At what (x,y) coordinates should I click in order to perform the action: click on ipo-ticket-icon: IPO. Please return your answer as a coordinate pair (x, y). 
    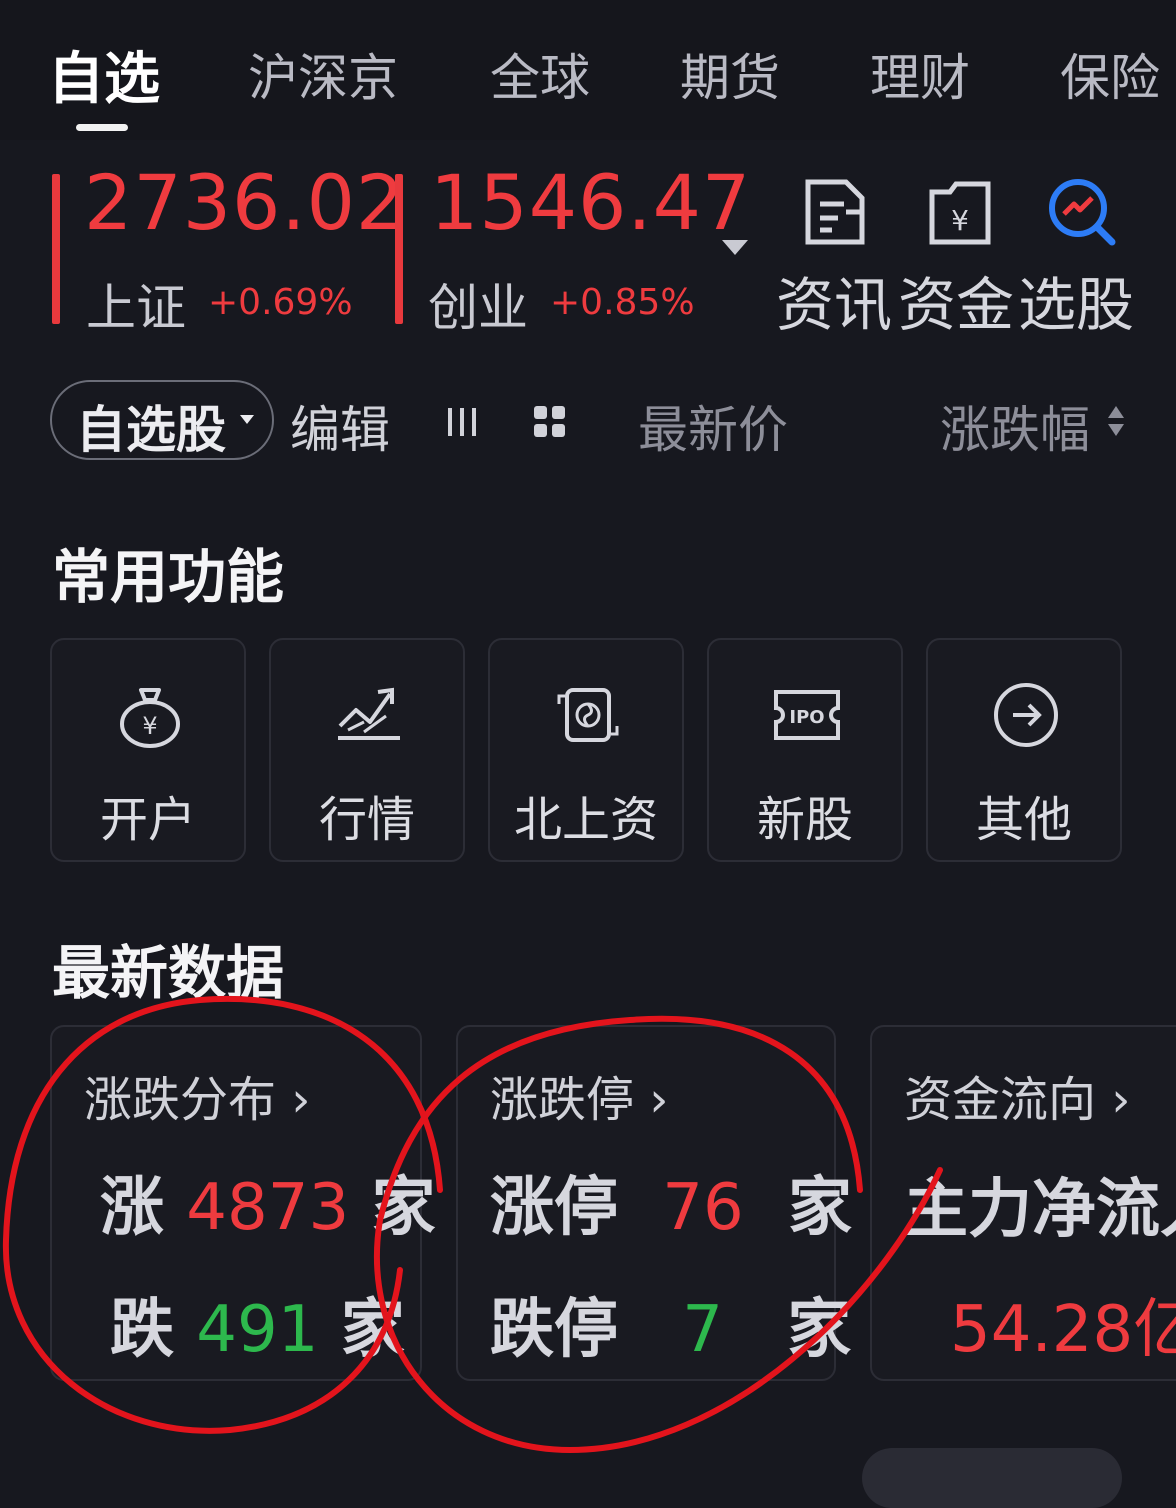
    Looking at the image, I should click on (807, 715).